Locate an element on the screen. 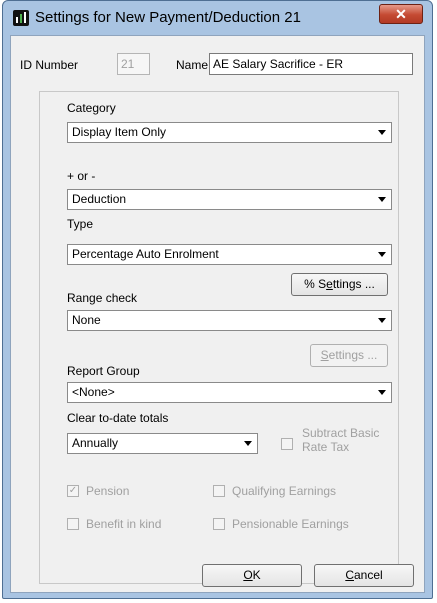 This screenshot has height=603, width=437. checkmark-icon: ✓ is located at coordinates (73, 490).